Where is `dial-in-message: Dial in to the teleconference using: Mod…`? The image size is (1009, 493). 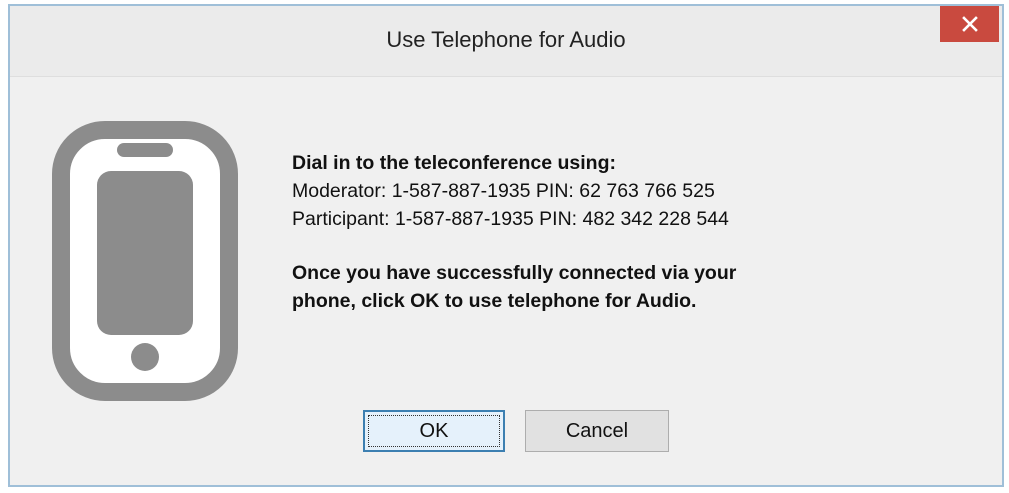 dial-in-message: Dial in to the teleconference using: Mod… is located at coordinates (514, 232).